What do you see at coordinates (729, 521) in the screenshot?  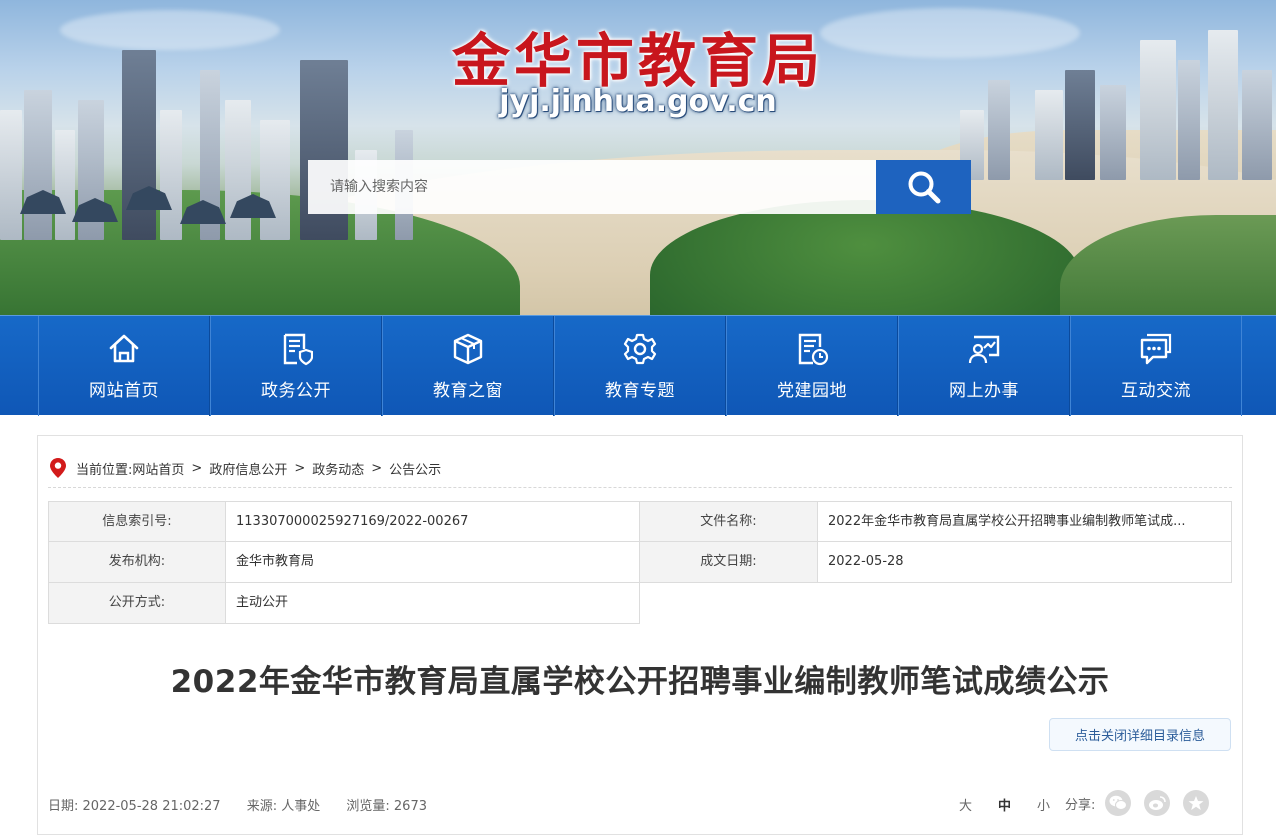 I see `filename-label: 文件名称:` at bounding box center [729, 521].